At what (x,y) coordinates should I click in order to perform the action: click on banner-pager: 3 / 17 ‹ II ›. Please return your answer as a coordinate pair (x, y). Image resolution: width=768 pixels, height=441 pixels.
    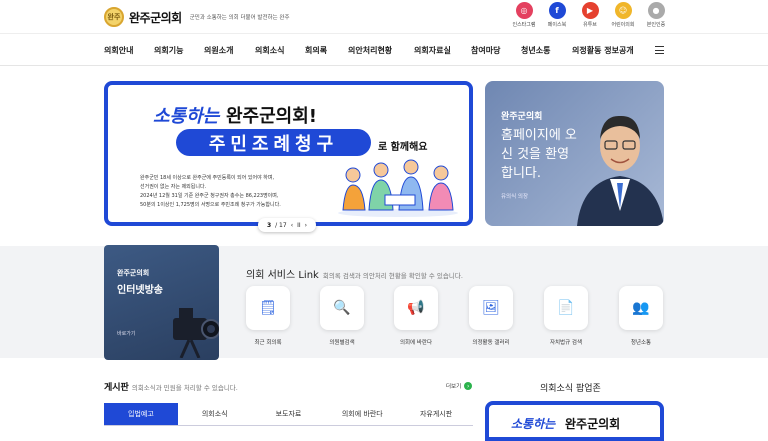
    Looking at the image, I should click on (287, 225).